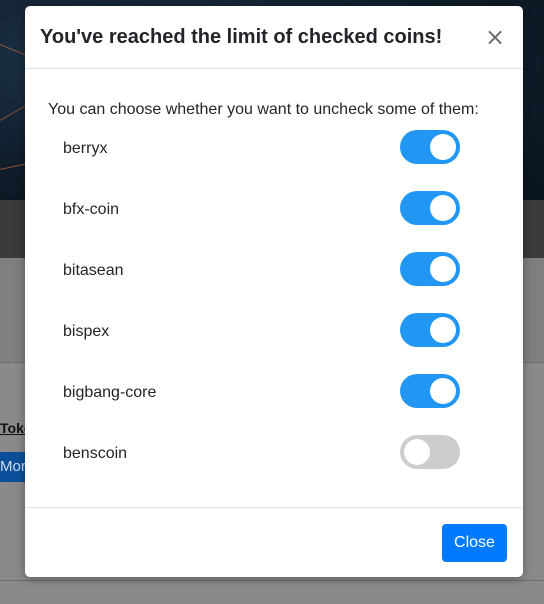  What do you see at coordinates (274, 542) in the screenshot?
I see `modal-footer: Close` at bounding box center [274, 542].